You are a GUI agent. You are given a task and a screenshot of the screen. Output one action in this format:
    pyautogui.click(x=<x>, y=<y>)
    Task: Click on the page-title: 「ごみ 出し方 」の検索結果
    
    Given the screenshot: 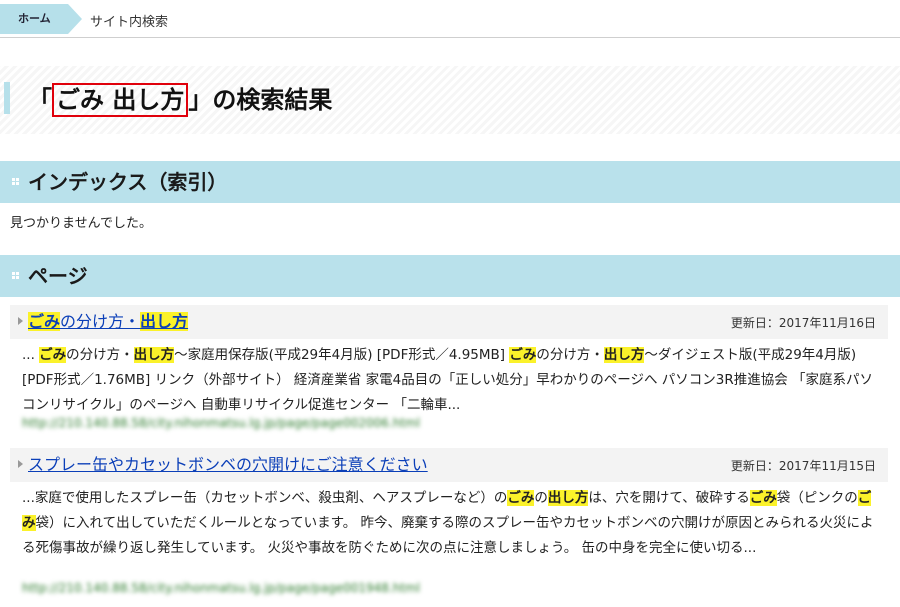 What is the action you would take?
    pyautogui.click(x=180, y=100)
    